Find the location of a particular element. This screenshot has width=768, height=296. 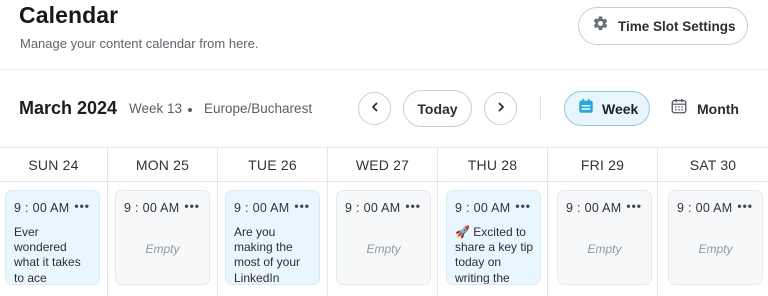

separator-dot is located at coordinates (190, 110).